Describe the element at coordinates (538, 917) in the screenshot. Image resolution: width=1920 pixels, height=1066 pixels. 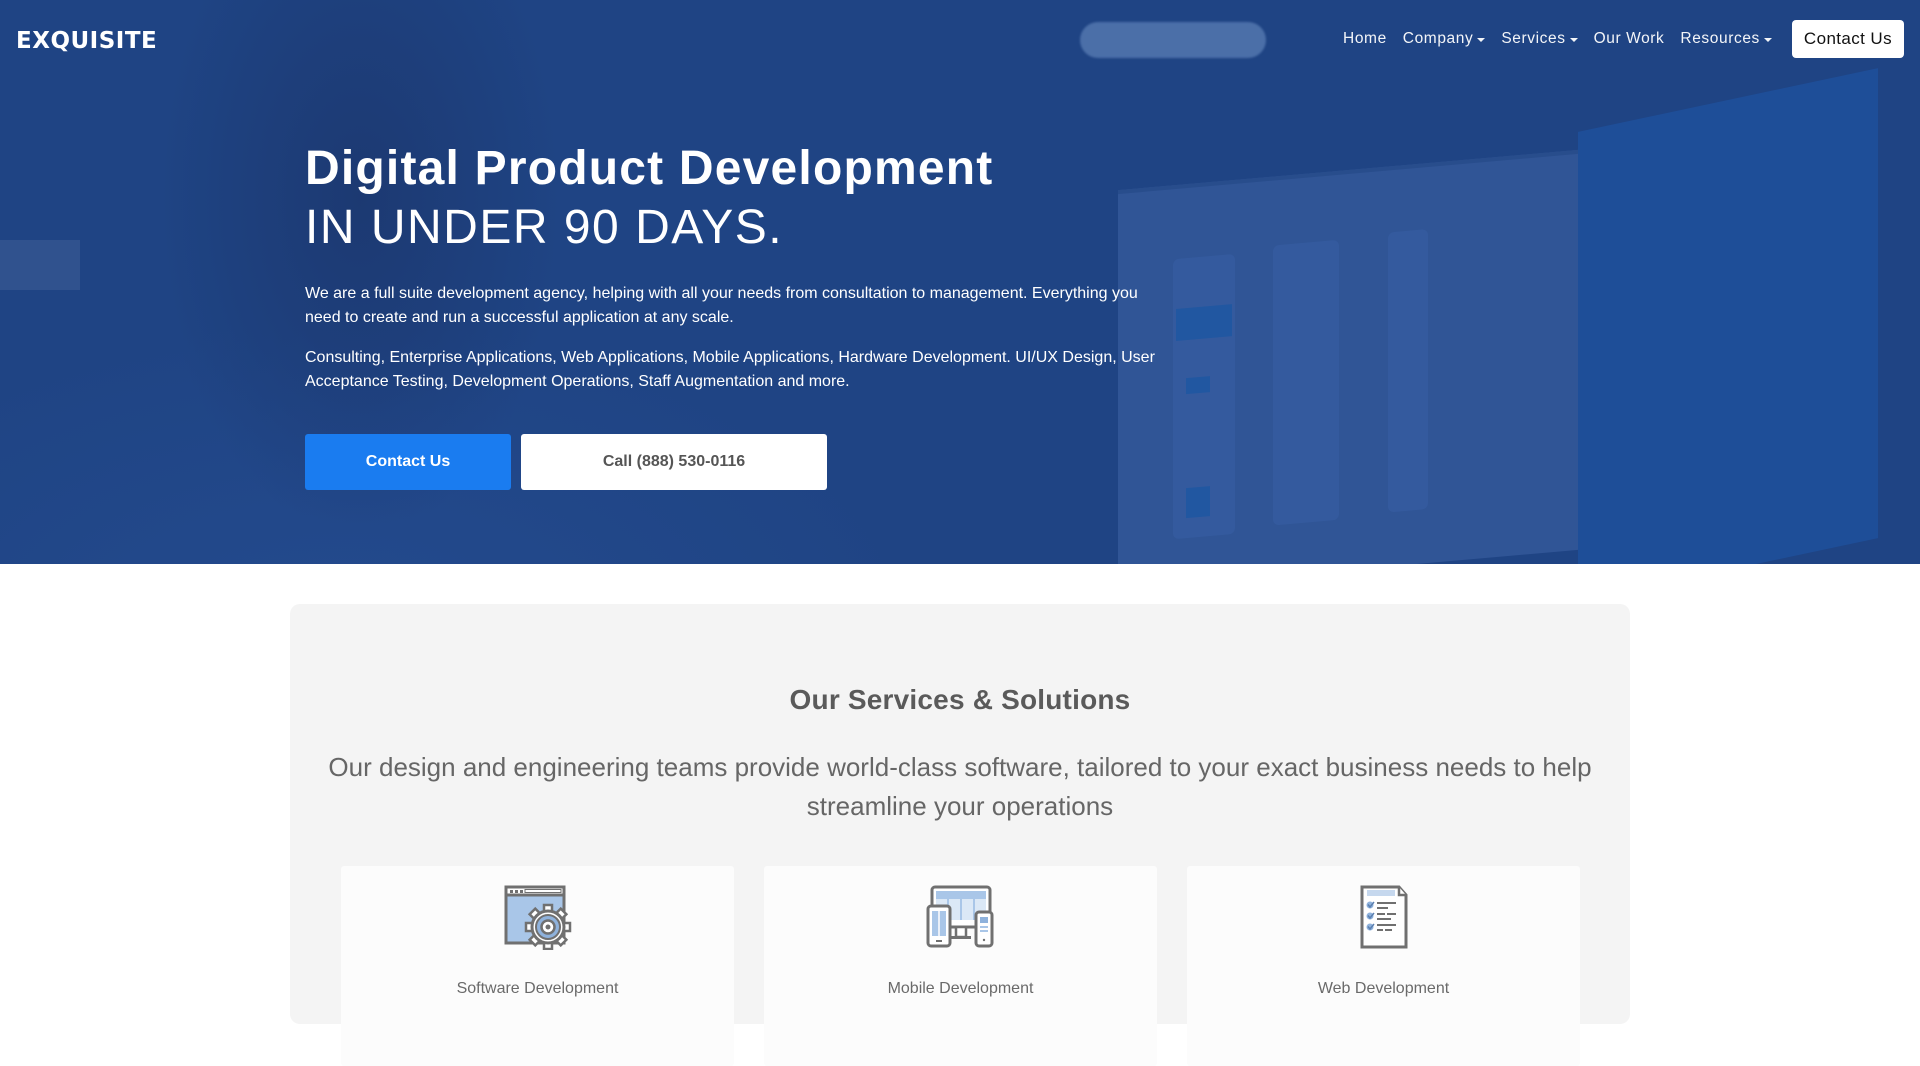
I see `window-gear-icon` at that location.